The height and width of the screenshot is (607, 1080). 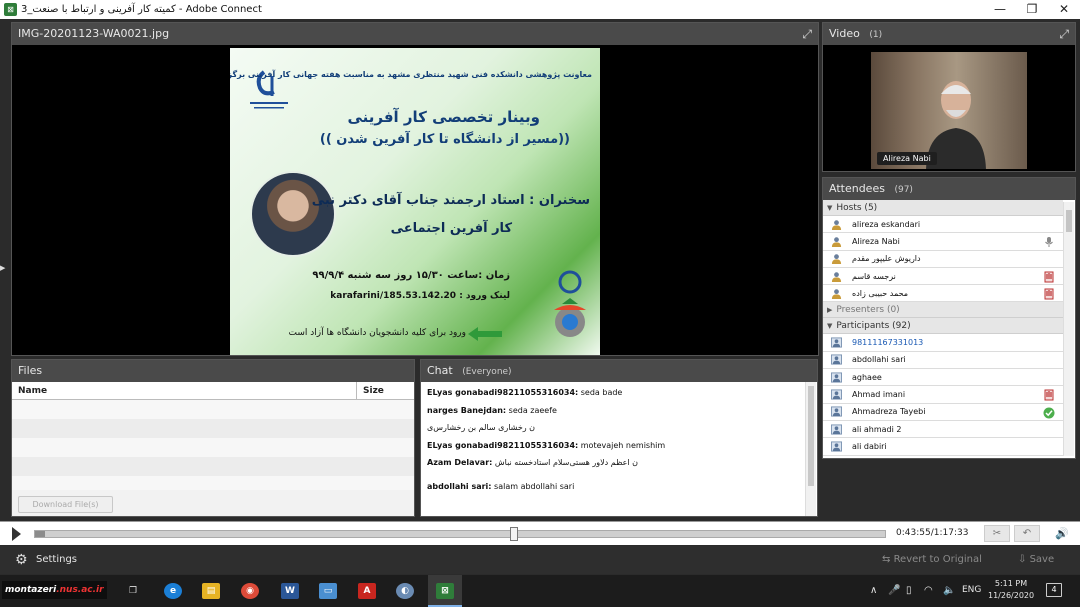 What do you see at coordinates (570, 303) in the screenshot?
I see `faculty-logo-icon` at bounding box center [570, 303].